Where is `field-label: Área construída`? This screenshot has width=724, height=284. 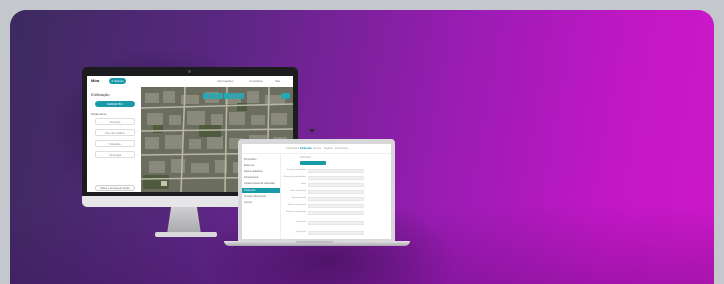 field-label: Área construída is located at coordinates (298, 191).